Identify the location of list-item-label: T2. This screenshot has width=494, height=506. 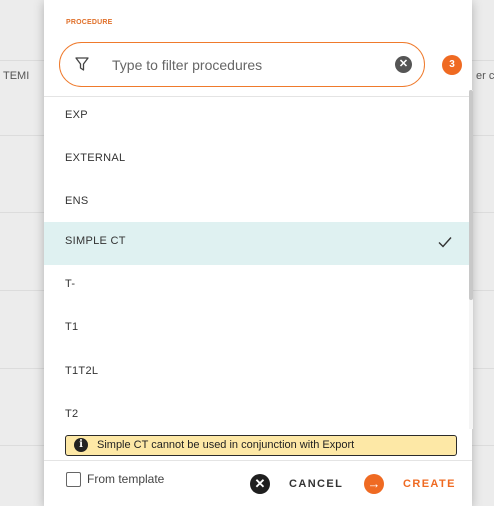
(72, 414).